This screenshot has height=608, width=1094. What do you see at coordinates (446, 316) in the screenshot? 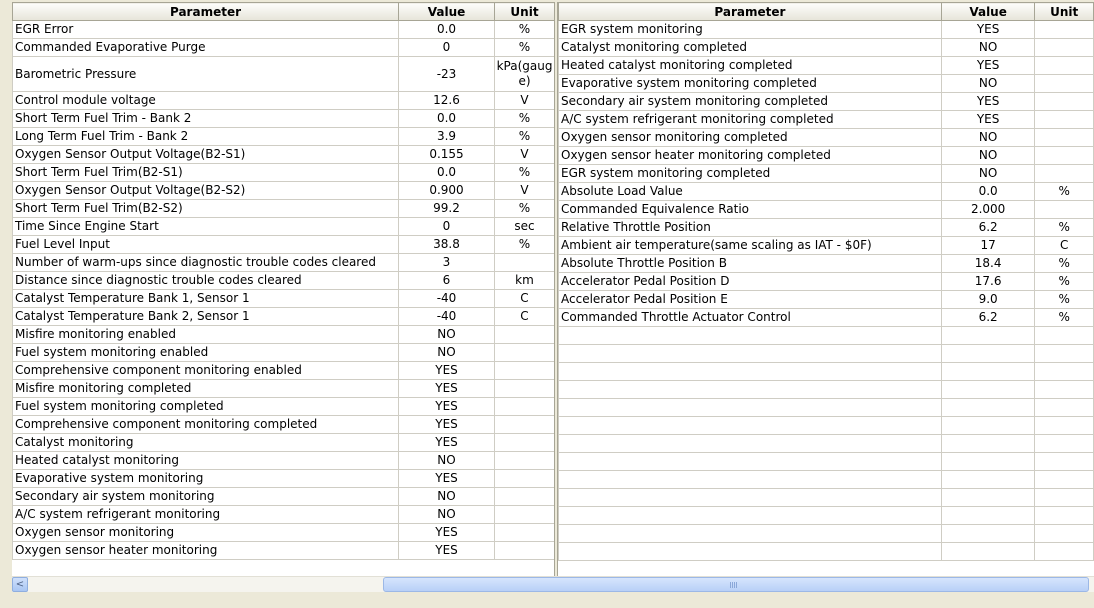
I see `value-cell: -40` at bounding box center [446, 316].